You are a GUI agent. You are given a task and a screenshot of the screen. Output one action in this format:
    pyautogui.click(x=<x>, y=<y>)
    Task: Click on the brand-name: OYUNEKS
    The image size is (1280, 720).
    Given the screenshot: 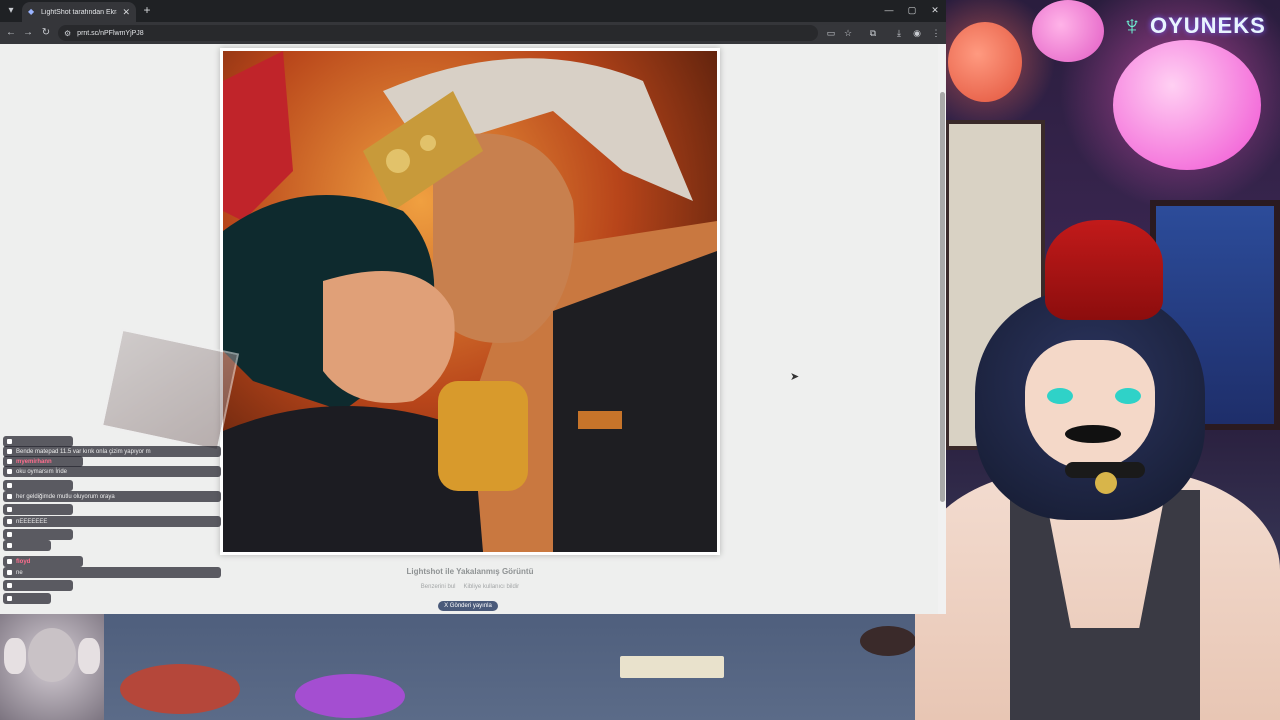 What is the action you would take?
    pyautogui.click(x=1208, y=25)
    